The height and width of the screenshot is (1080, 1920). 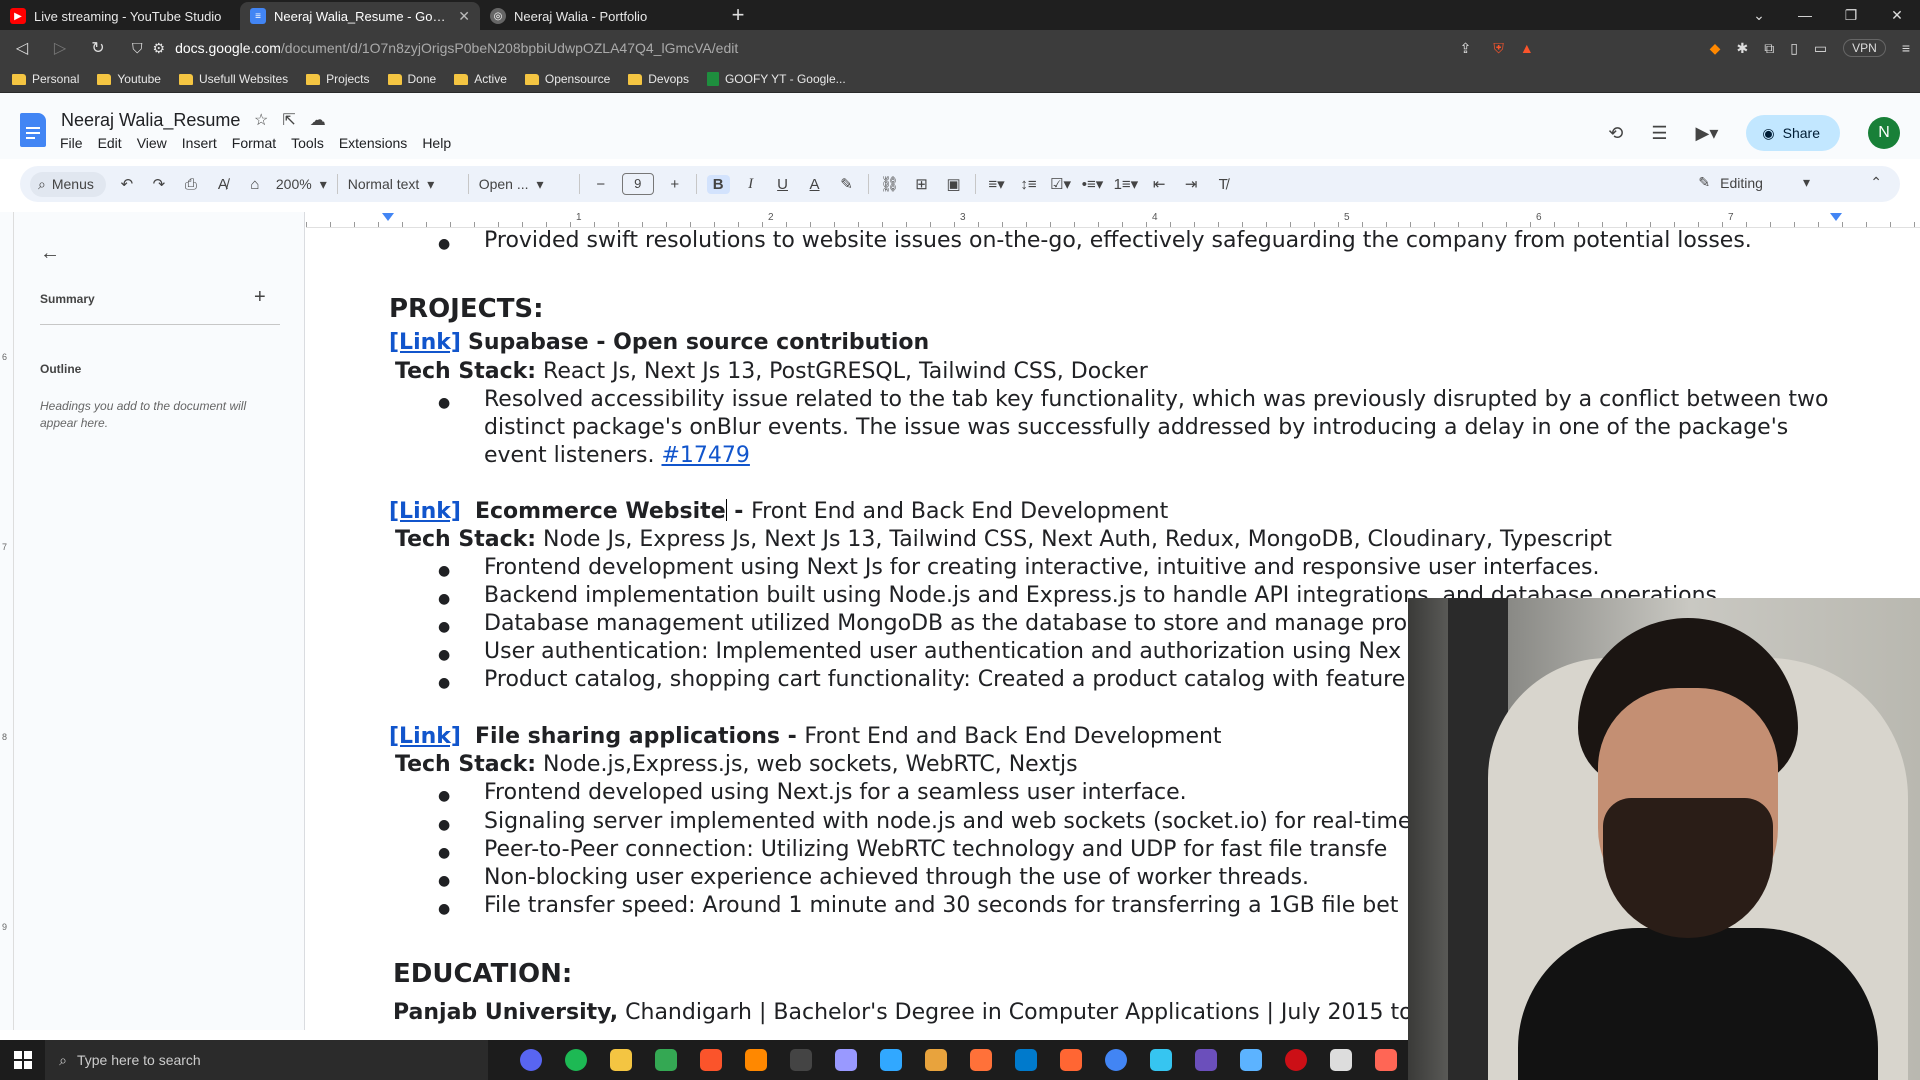 I want to click on redo-icon: ↷, so click(x=159, y=184).